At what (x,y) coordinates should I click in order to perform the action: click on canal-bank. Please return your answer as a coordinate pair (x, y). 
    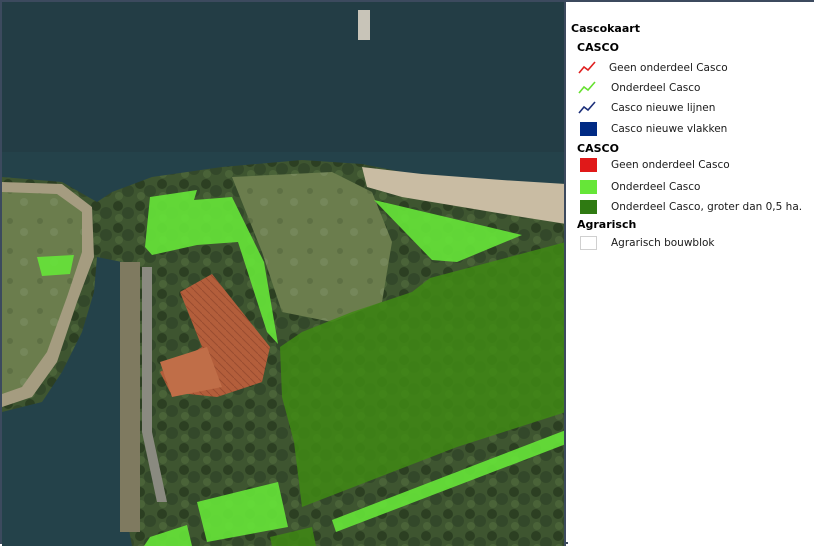
    Looking at the image, I should click on (130, 397).